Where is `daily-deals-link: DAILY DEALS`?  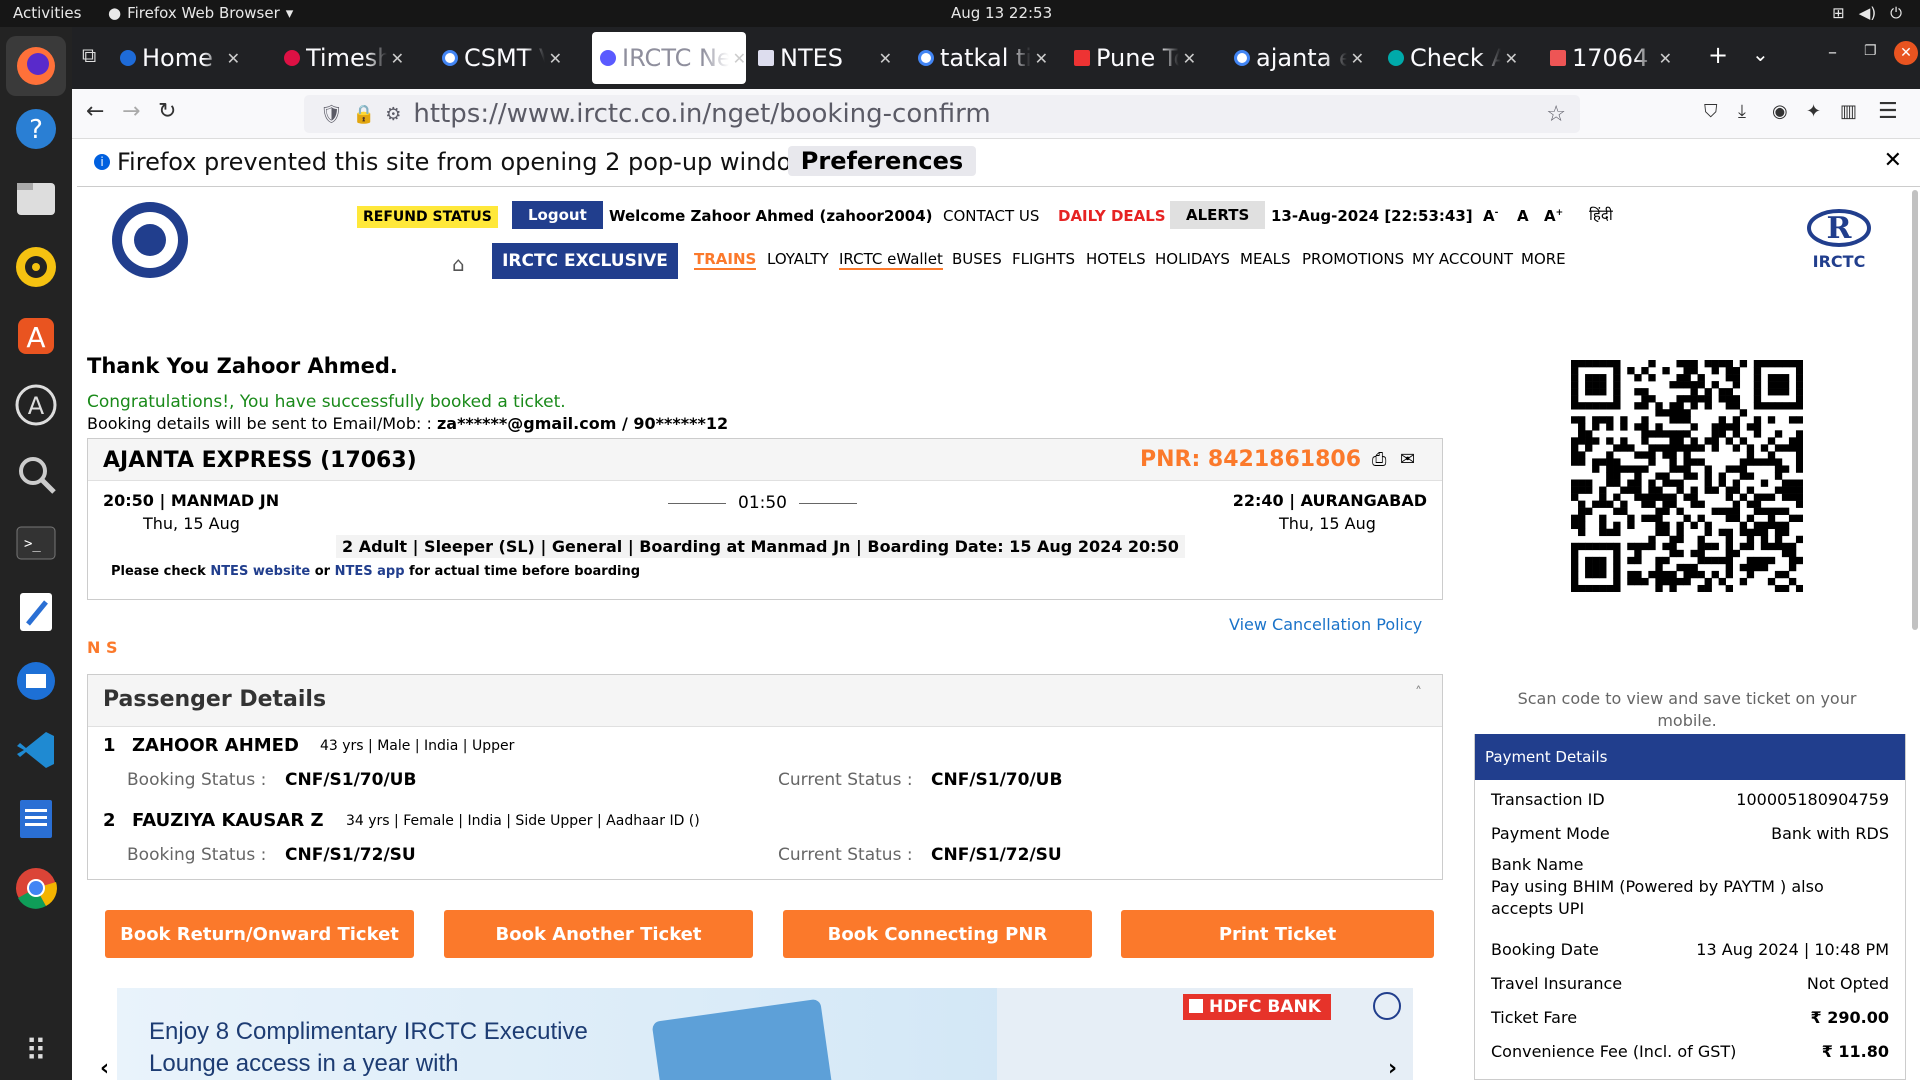 daily-deals-link: DAILY DEALS is located at coordinates (1112, 216).